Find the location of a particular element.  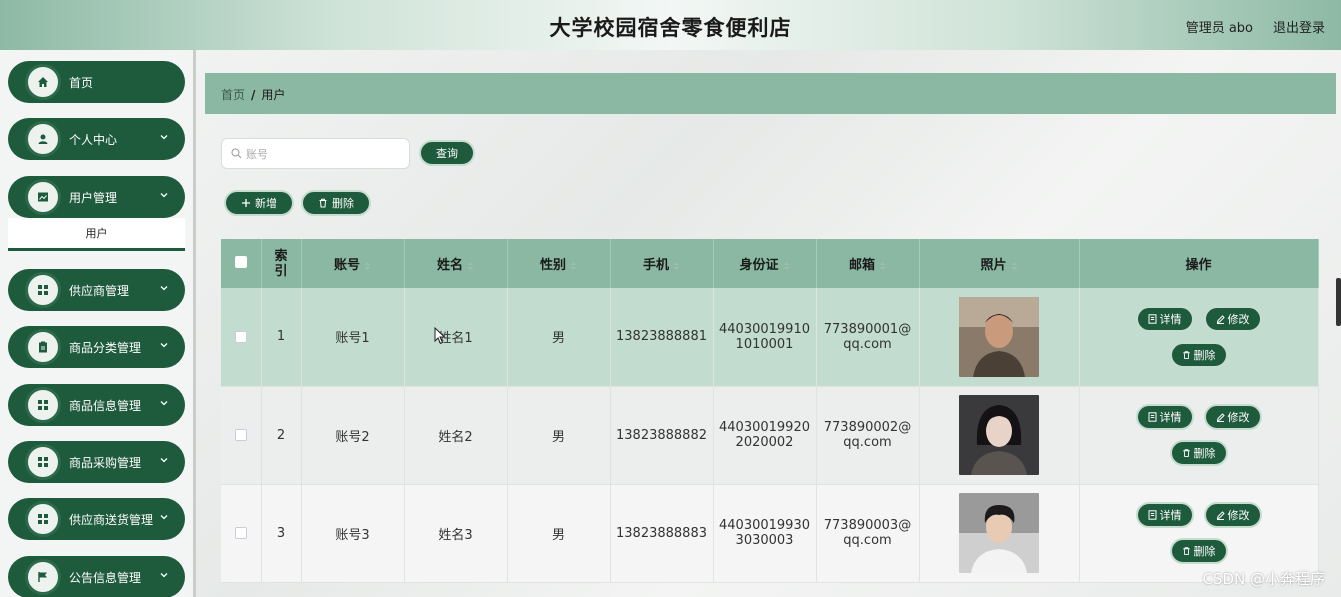

sidebar-item-label: 用户管理 is located at coordinates (93, 198).